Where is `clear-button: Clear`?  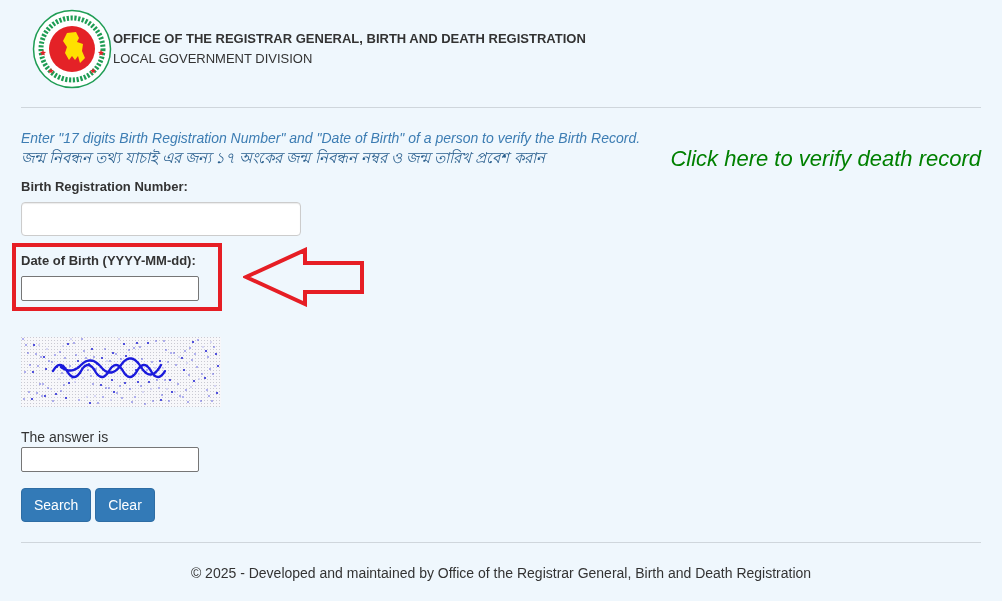 clear-button: Clear is located at coordinates (125, 505).